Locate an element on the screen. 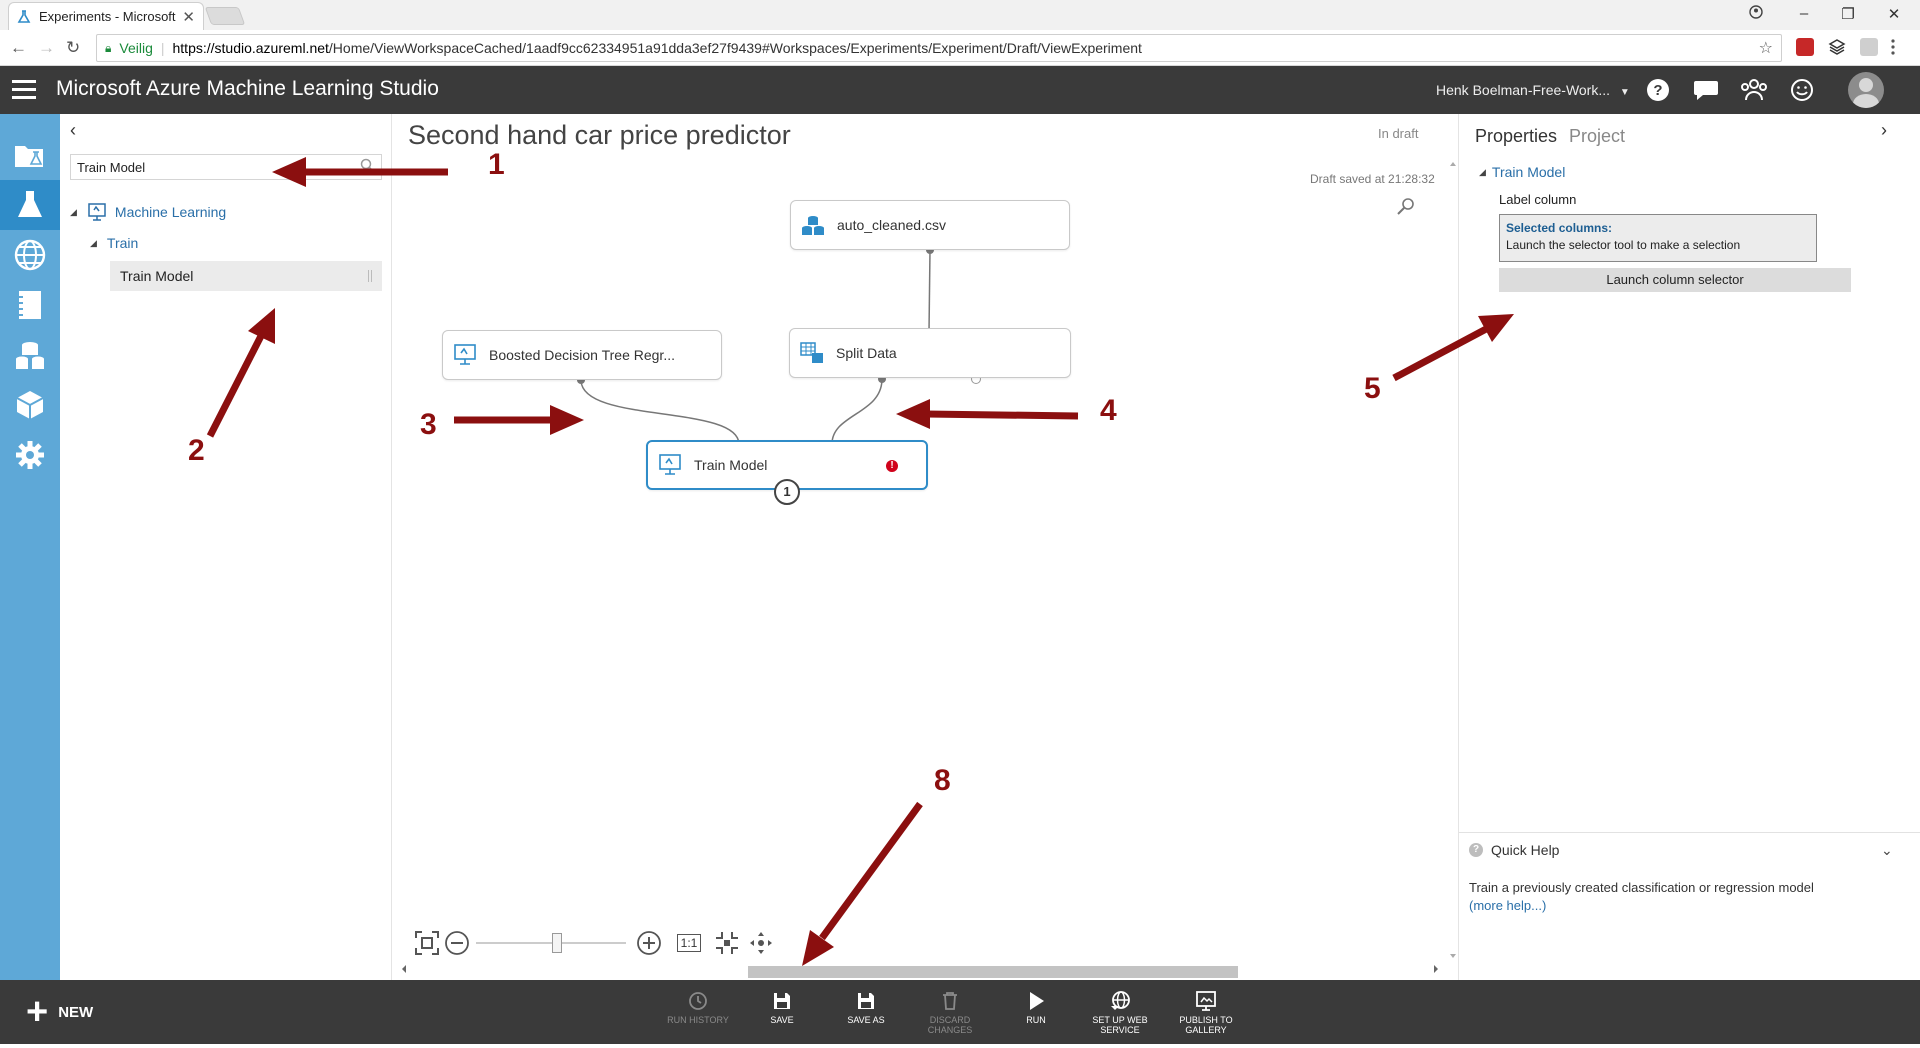  forward-icon: → is located at coordinates (46, 48).